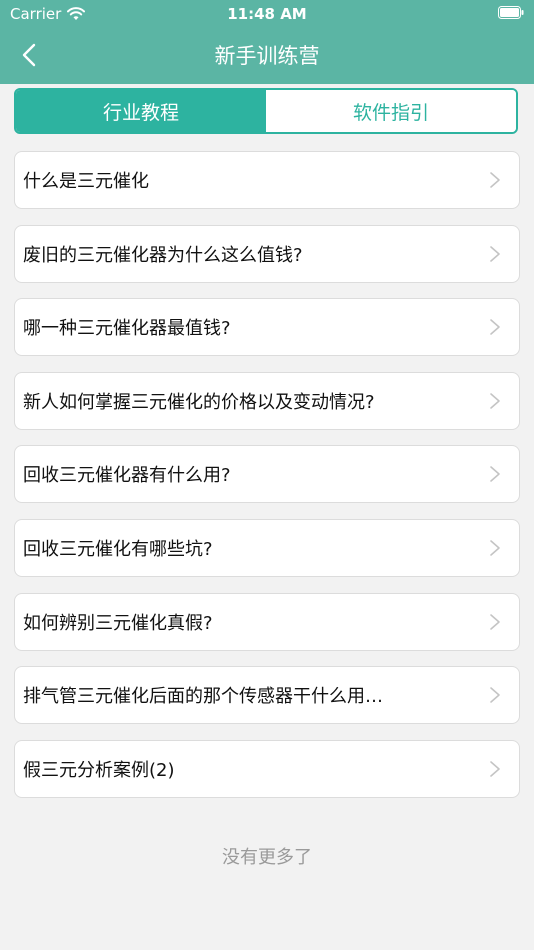 The width and height of the screenshot is (534, 950). I want to click on list-item: 新人如何掌握三元催化的价格以及变动情况?, so click(267, 400).